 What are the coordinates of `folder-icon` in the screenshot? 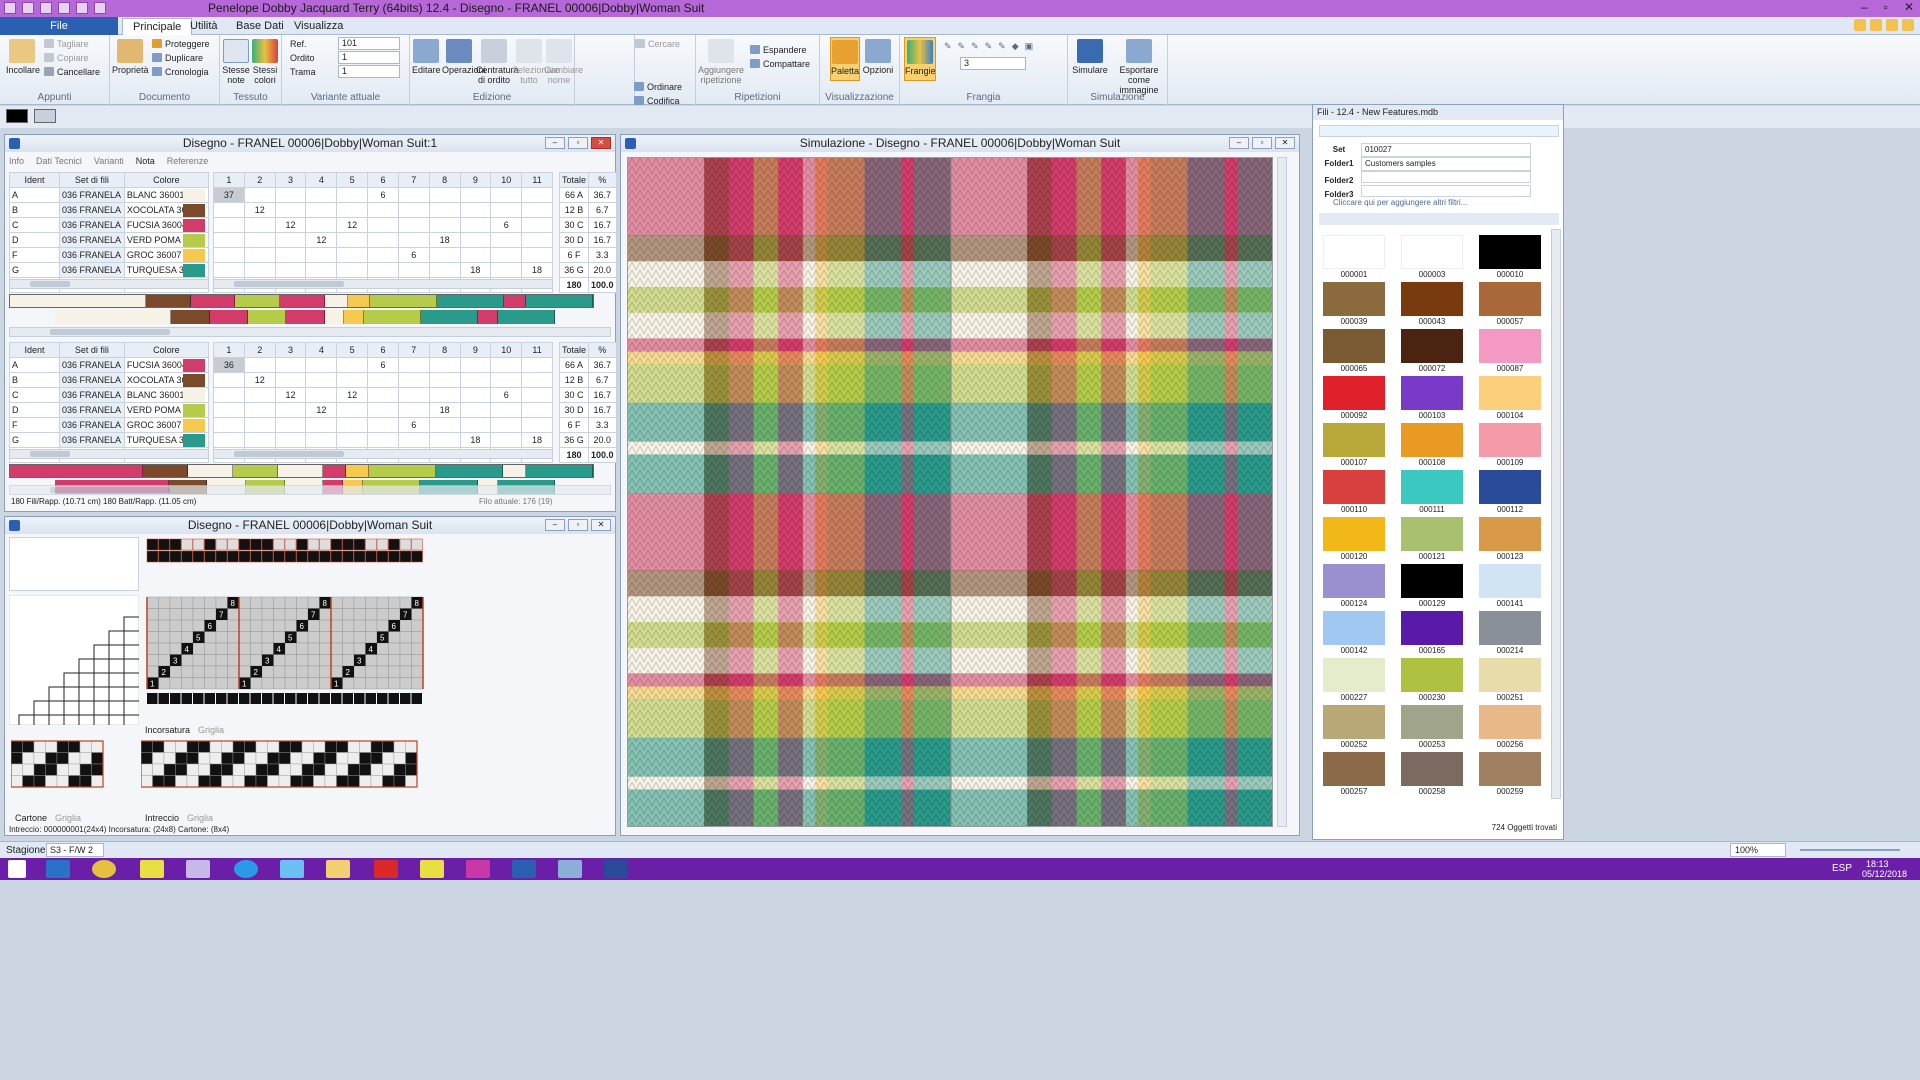 It's located at (338, 869).